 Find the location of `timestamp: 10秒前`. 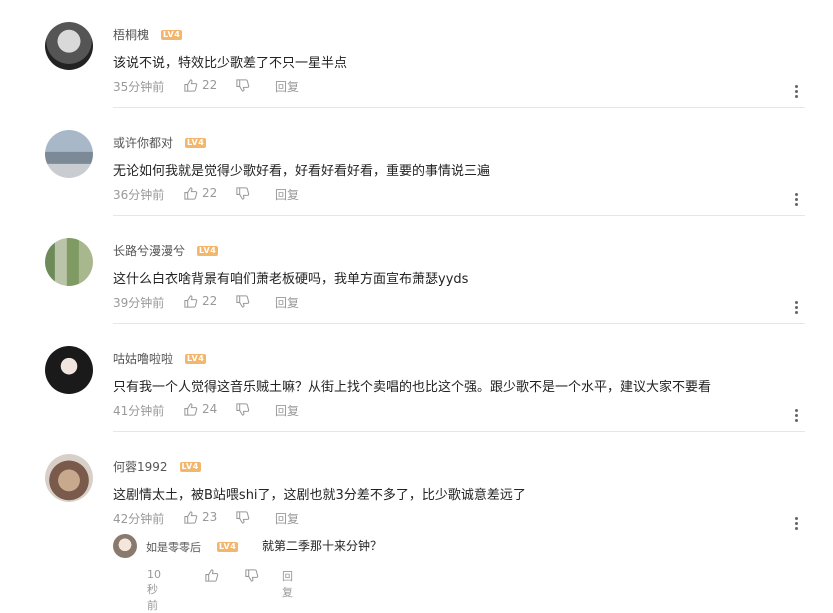

timestamp: 10秒前 is located at coordinates (154, 590).